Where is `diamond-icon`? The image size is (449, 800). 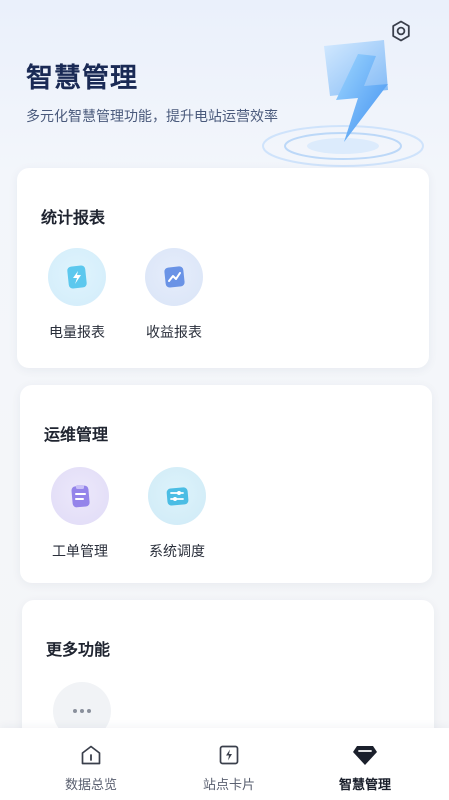 diamond-icon is located at coordinates (365, 755).